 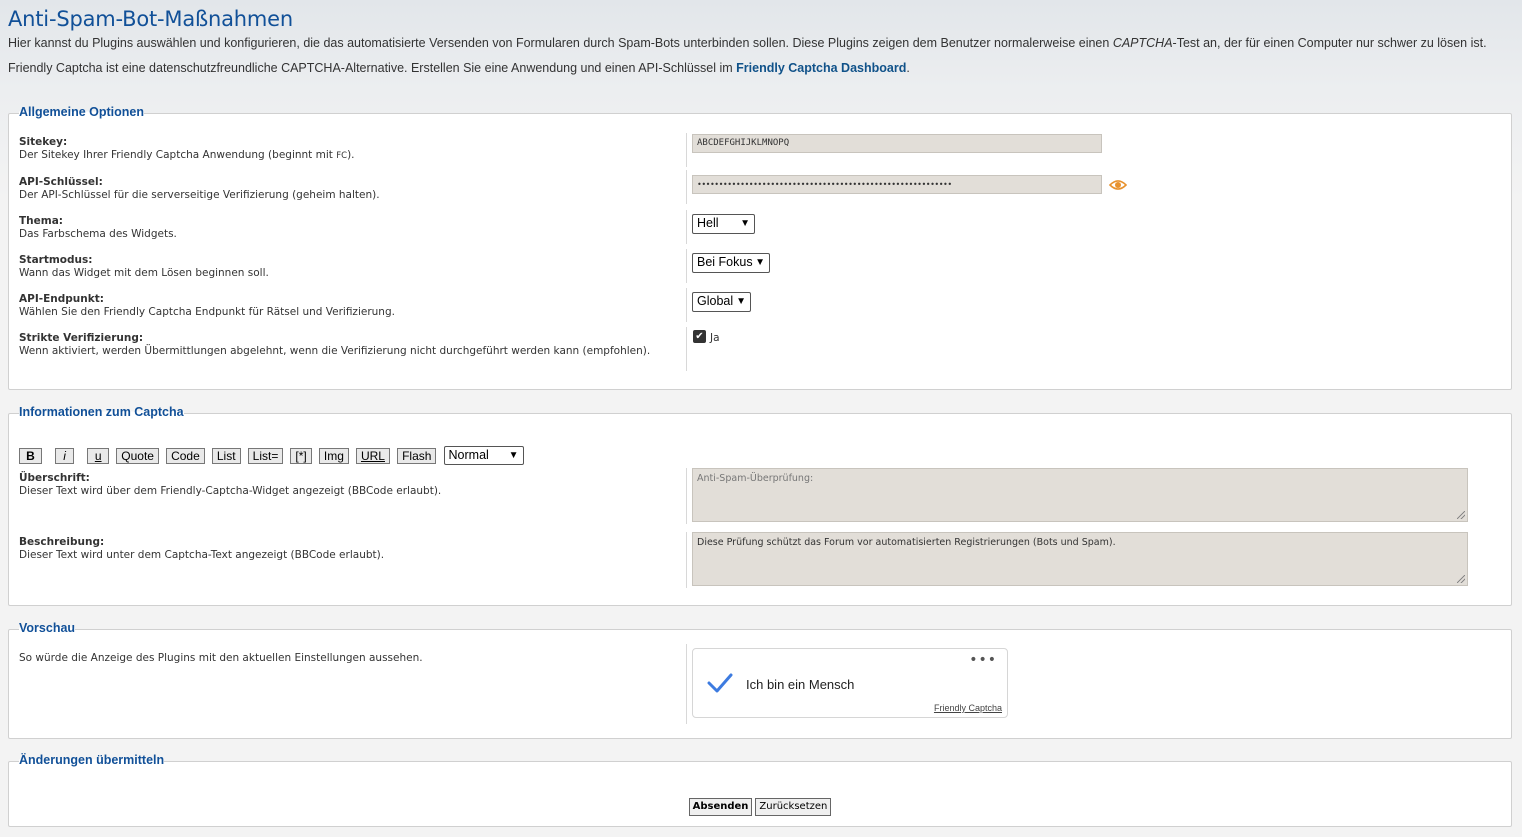 I want to click on checkmark-icon, so click(x=720, y=685).